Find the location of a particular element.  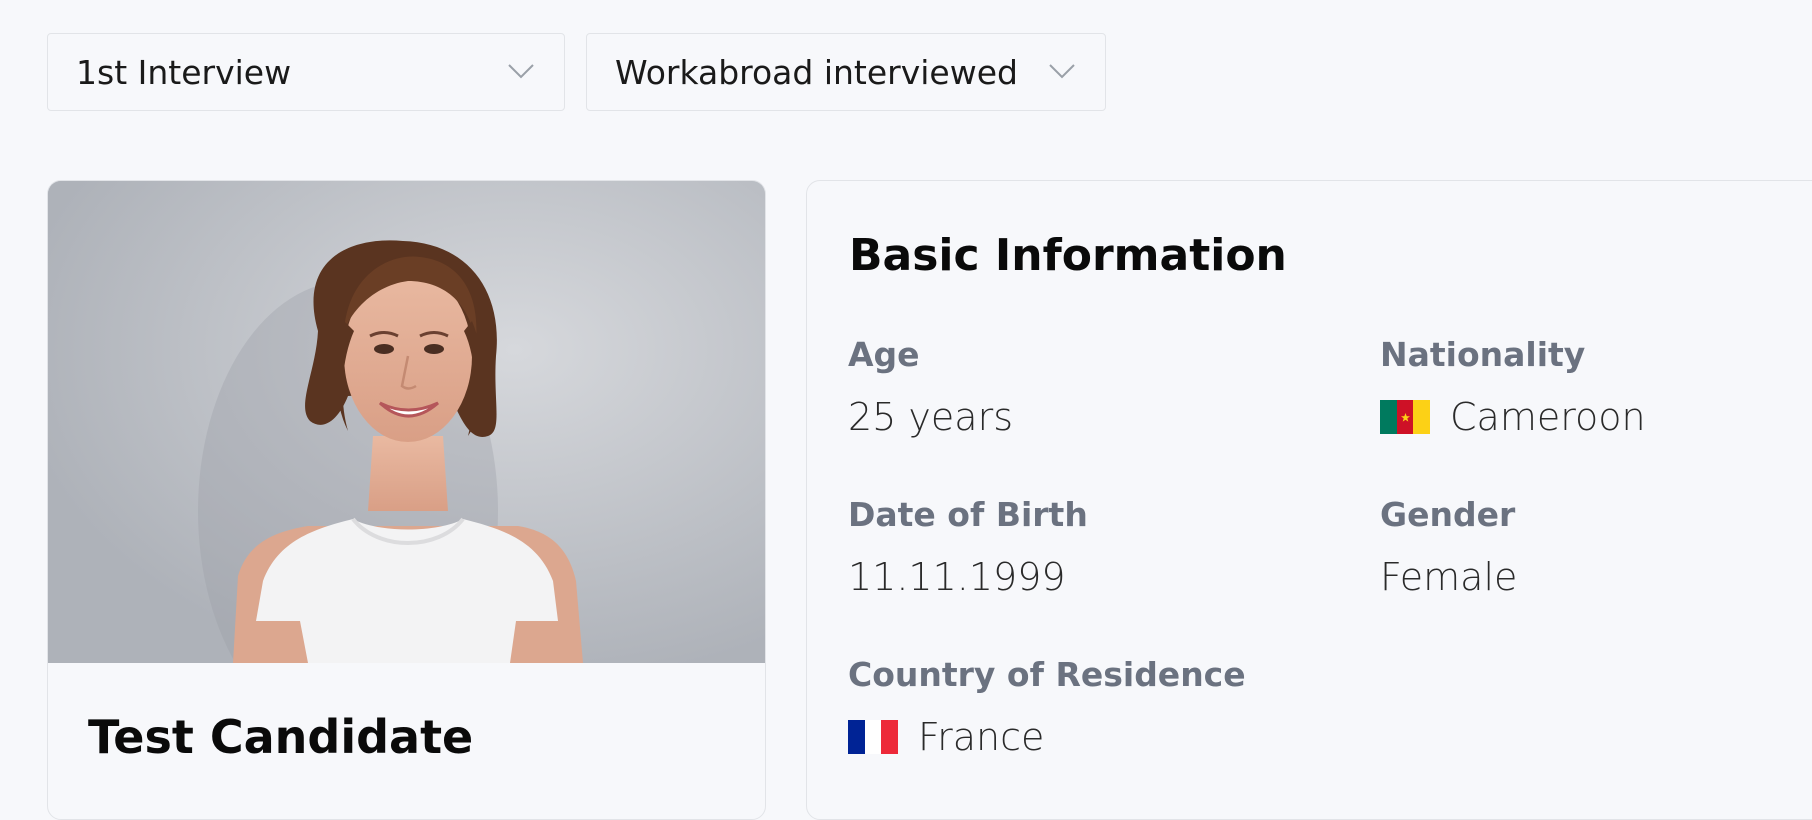

nationality-label: Nationality is located at coordinates (1483, 354).